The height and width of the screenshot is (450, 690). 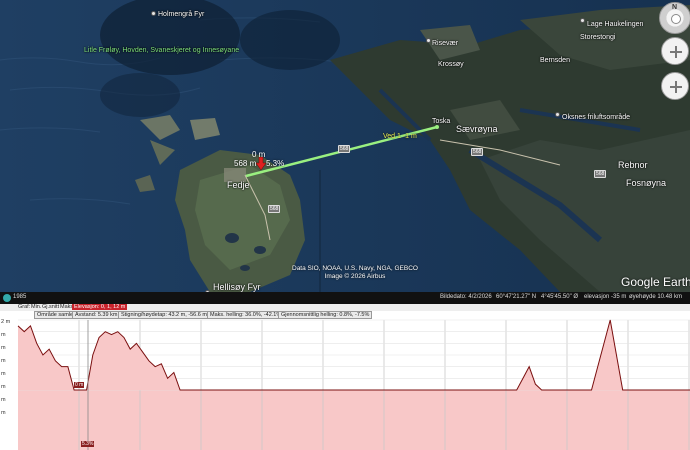 I want to click on compass-icon: N, so click(x=674, y=18).